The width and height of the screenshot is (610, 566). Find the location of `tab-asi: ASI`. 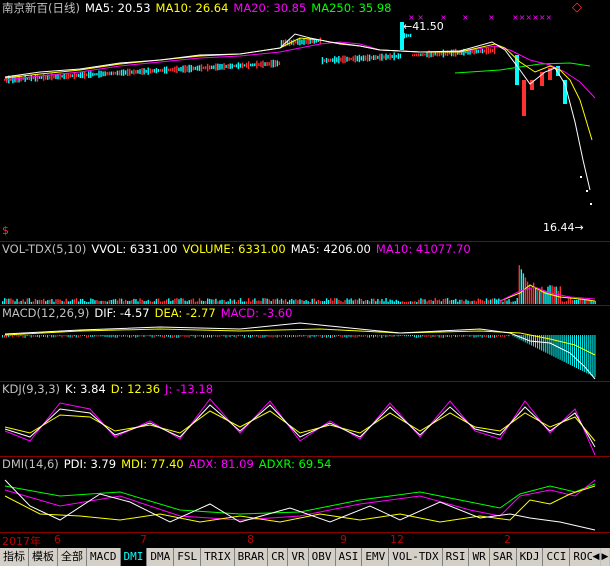

tab-asi: ASI is located at coordinates (349, 557).